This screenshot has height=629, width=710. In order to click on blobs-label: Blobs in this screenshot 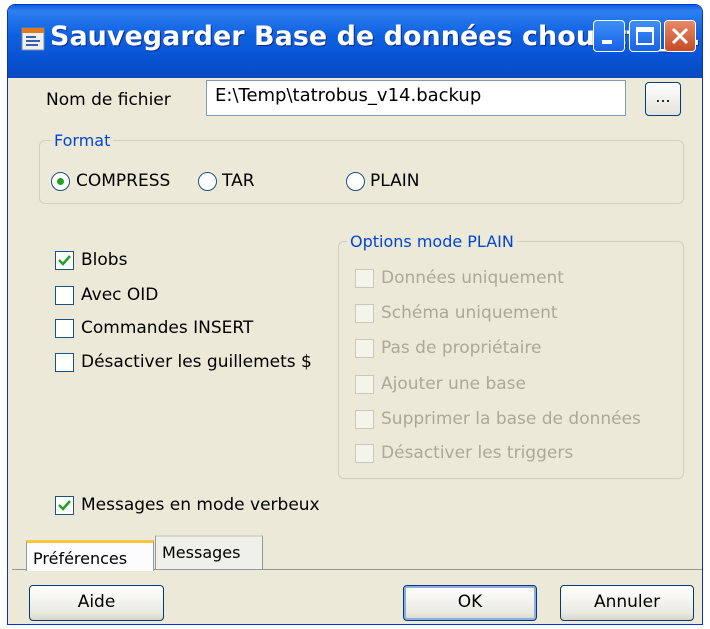, I will do `click(104, 260)`.